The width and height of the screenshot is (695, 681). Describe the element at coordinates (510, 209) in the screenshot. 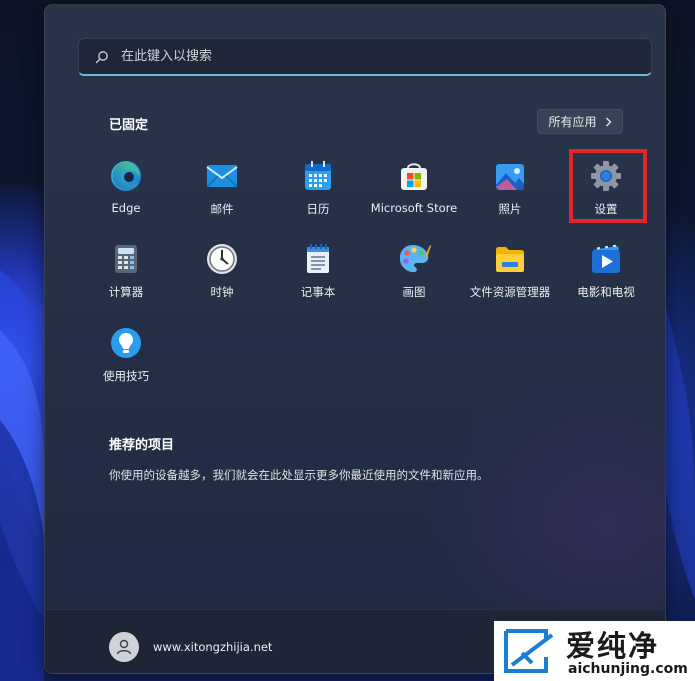

I see `app-label: 照片` at that location.